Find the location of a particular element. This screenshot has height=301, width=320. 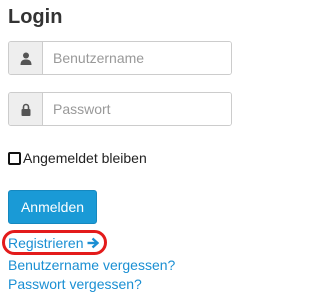

username-input is located at coordinates (137, 58).